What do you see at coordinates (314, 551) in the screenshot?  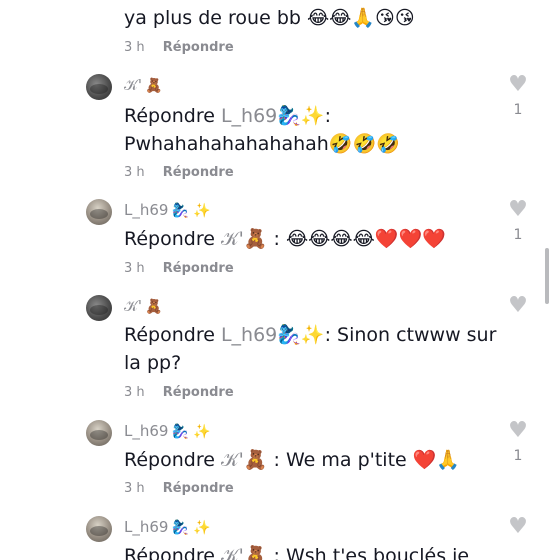 I see `comment-text: Répondre 𝒦'🧸 : Wsh t'es bouclés je` at bounding box center [314, 551].